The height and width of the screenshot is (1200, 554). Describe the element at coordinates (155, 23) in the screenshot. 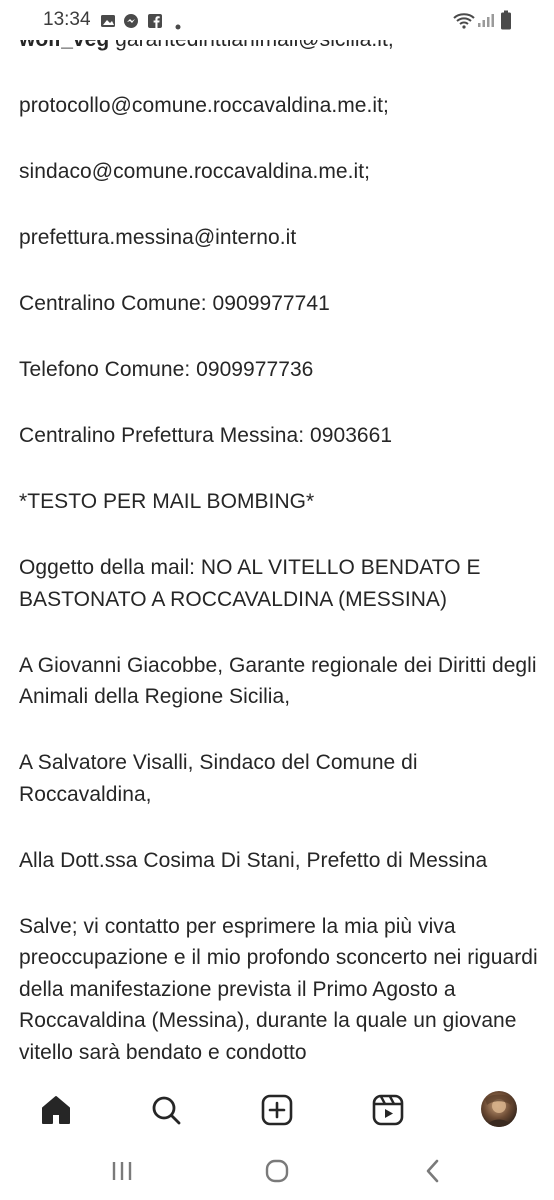

I see `facebook-icon` at that location.